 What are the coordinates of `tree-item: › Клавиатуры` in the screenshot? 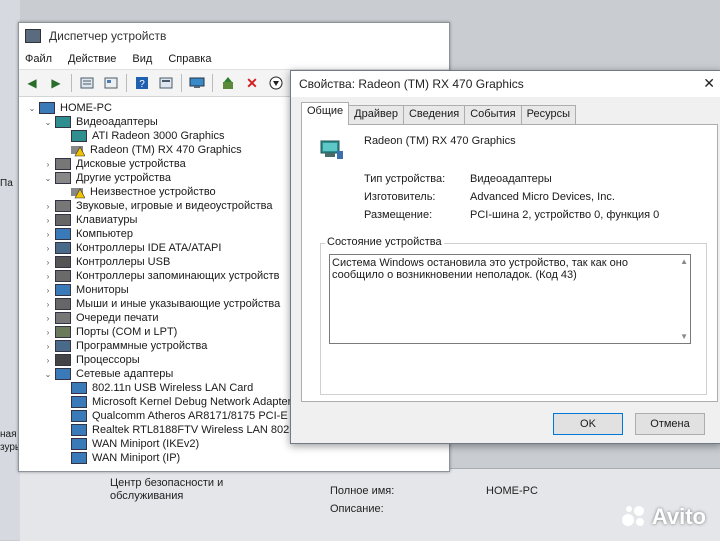 It's located at (90, 220).